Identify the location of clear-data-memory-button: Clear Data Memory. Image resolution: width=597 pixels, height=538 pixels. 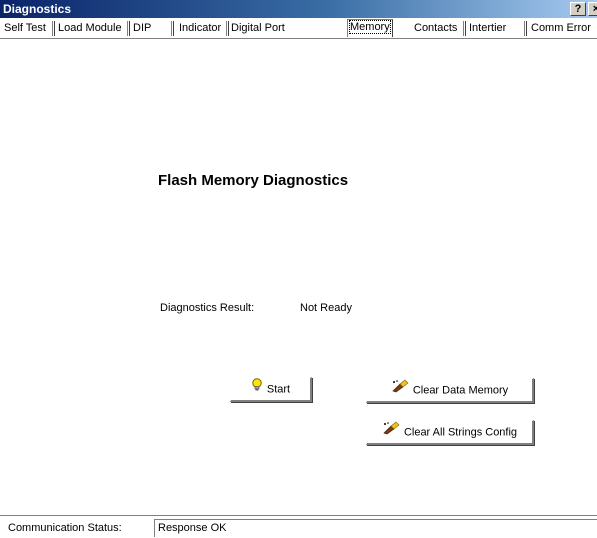
(450, 390).